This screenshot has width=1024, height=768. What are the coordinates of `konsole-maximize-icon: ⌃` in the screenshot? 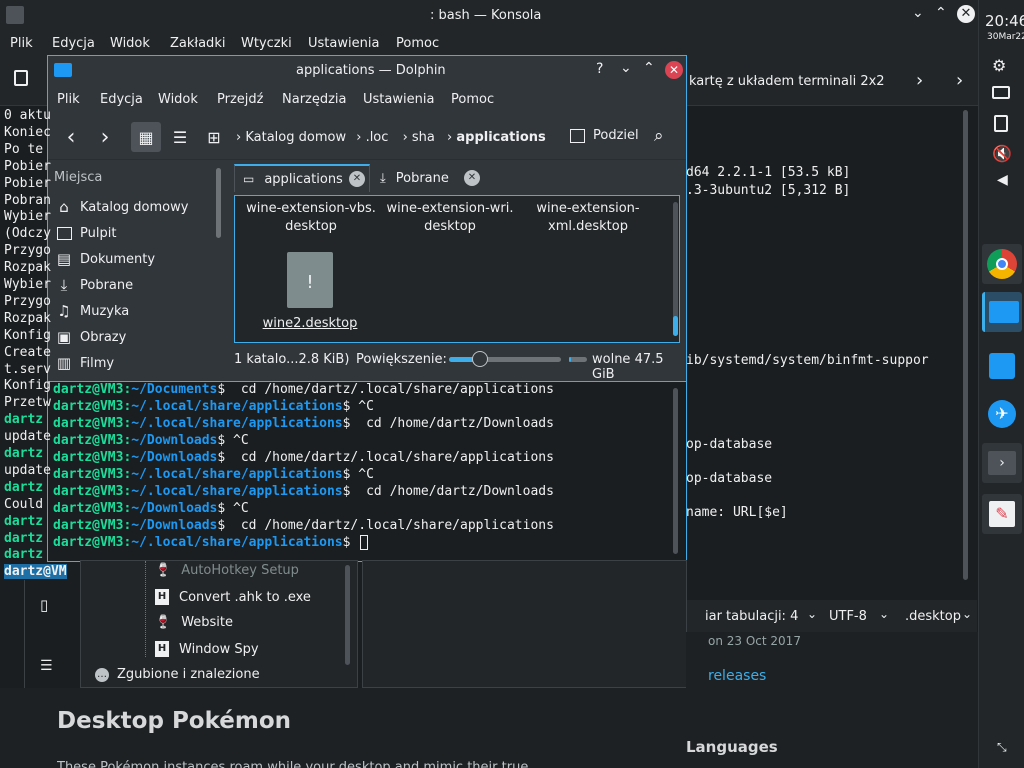 It's located at (941, 13).